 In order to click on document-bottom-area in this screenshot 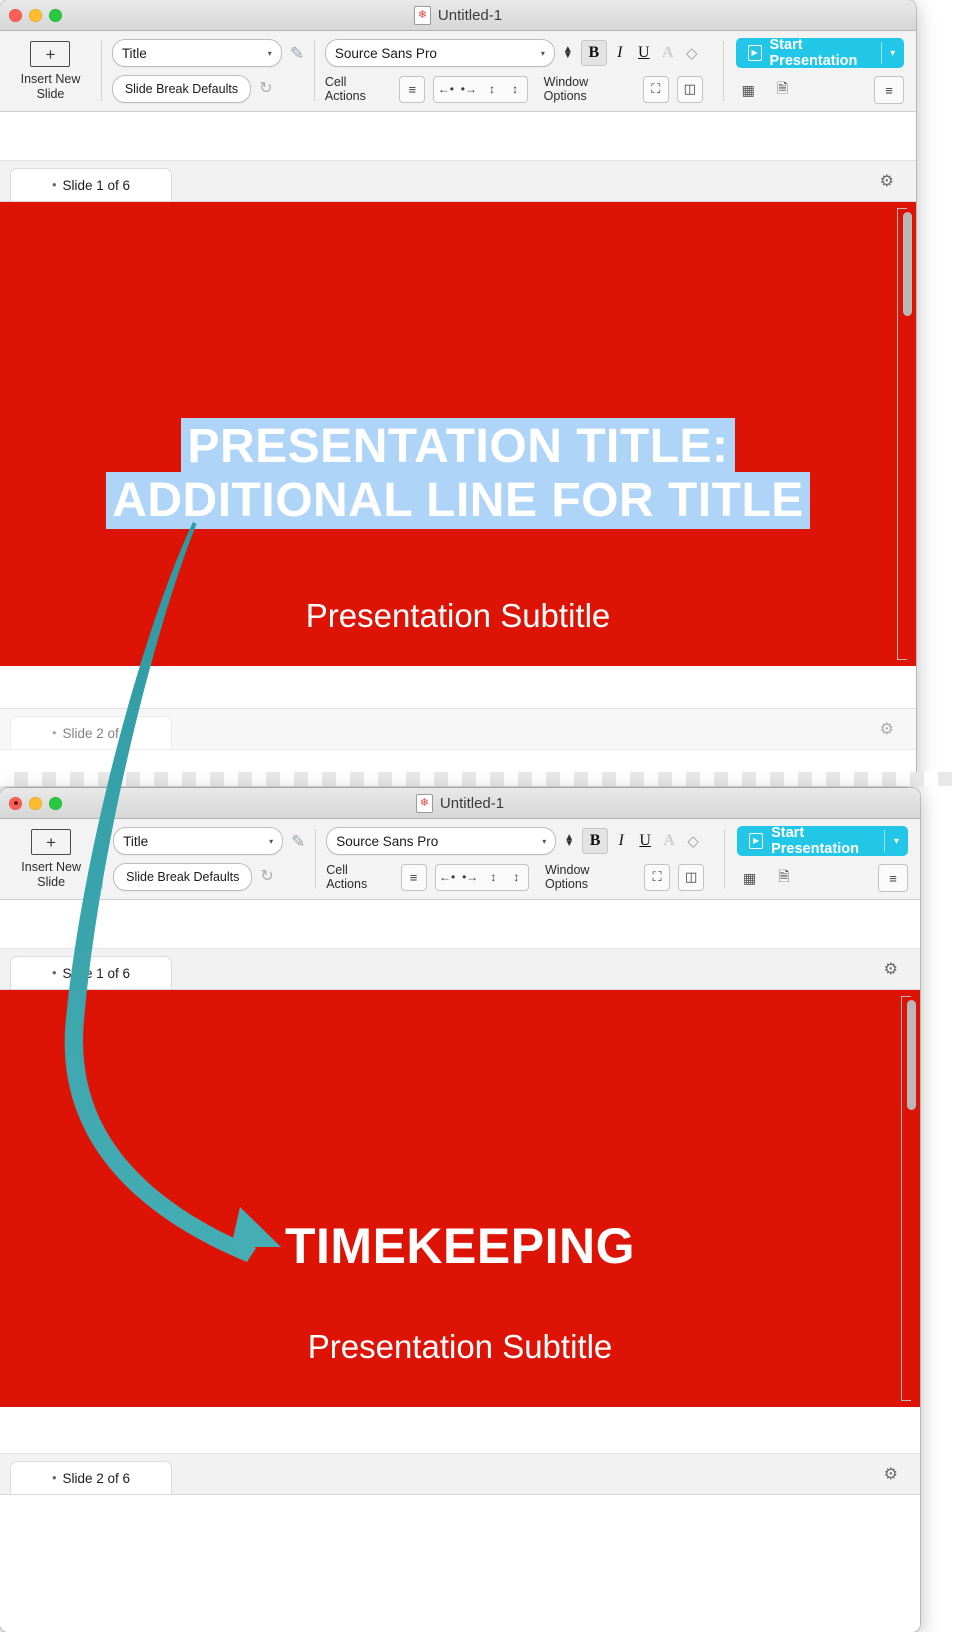, I will do `click(460, 1540)`.